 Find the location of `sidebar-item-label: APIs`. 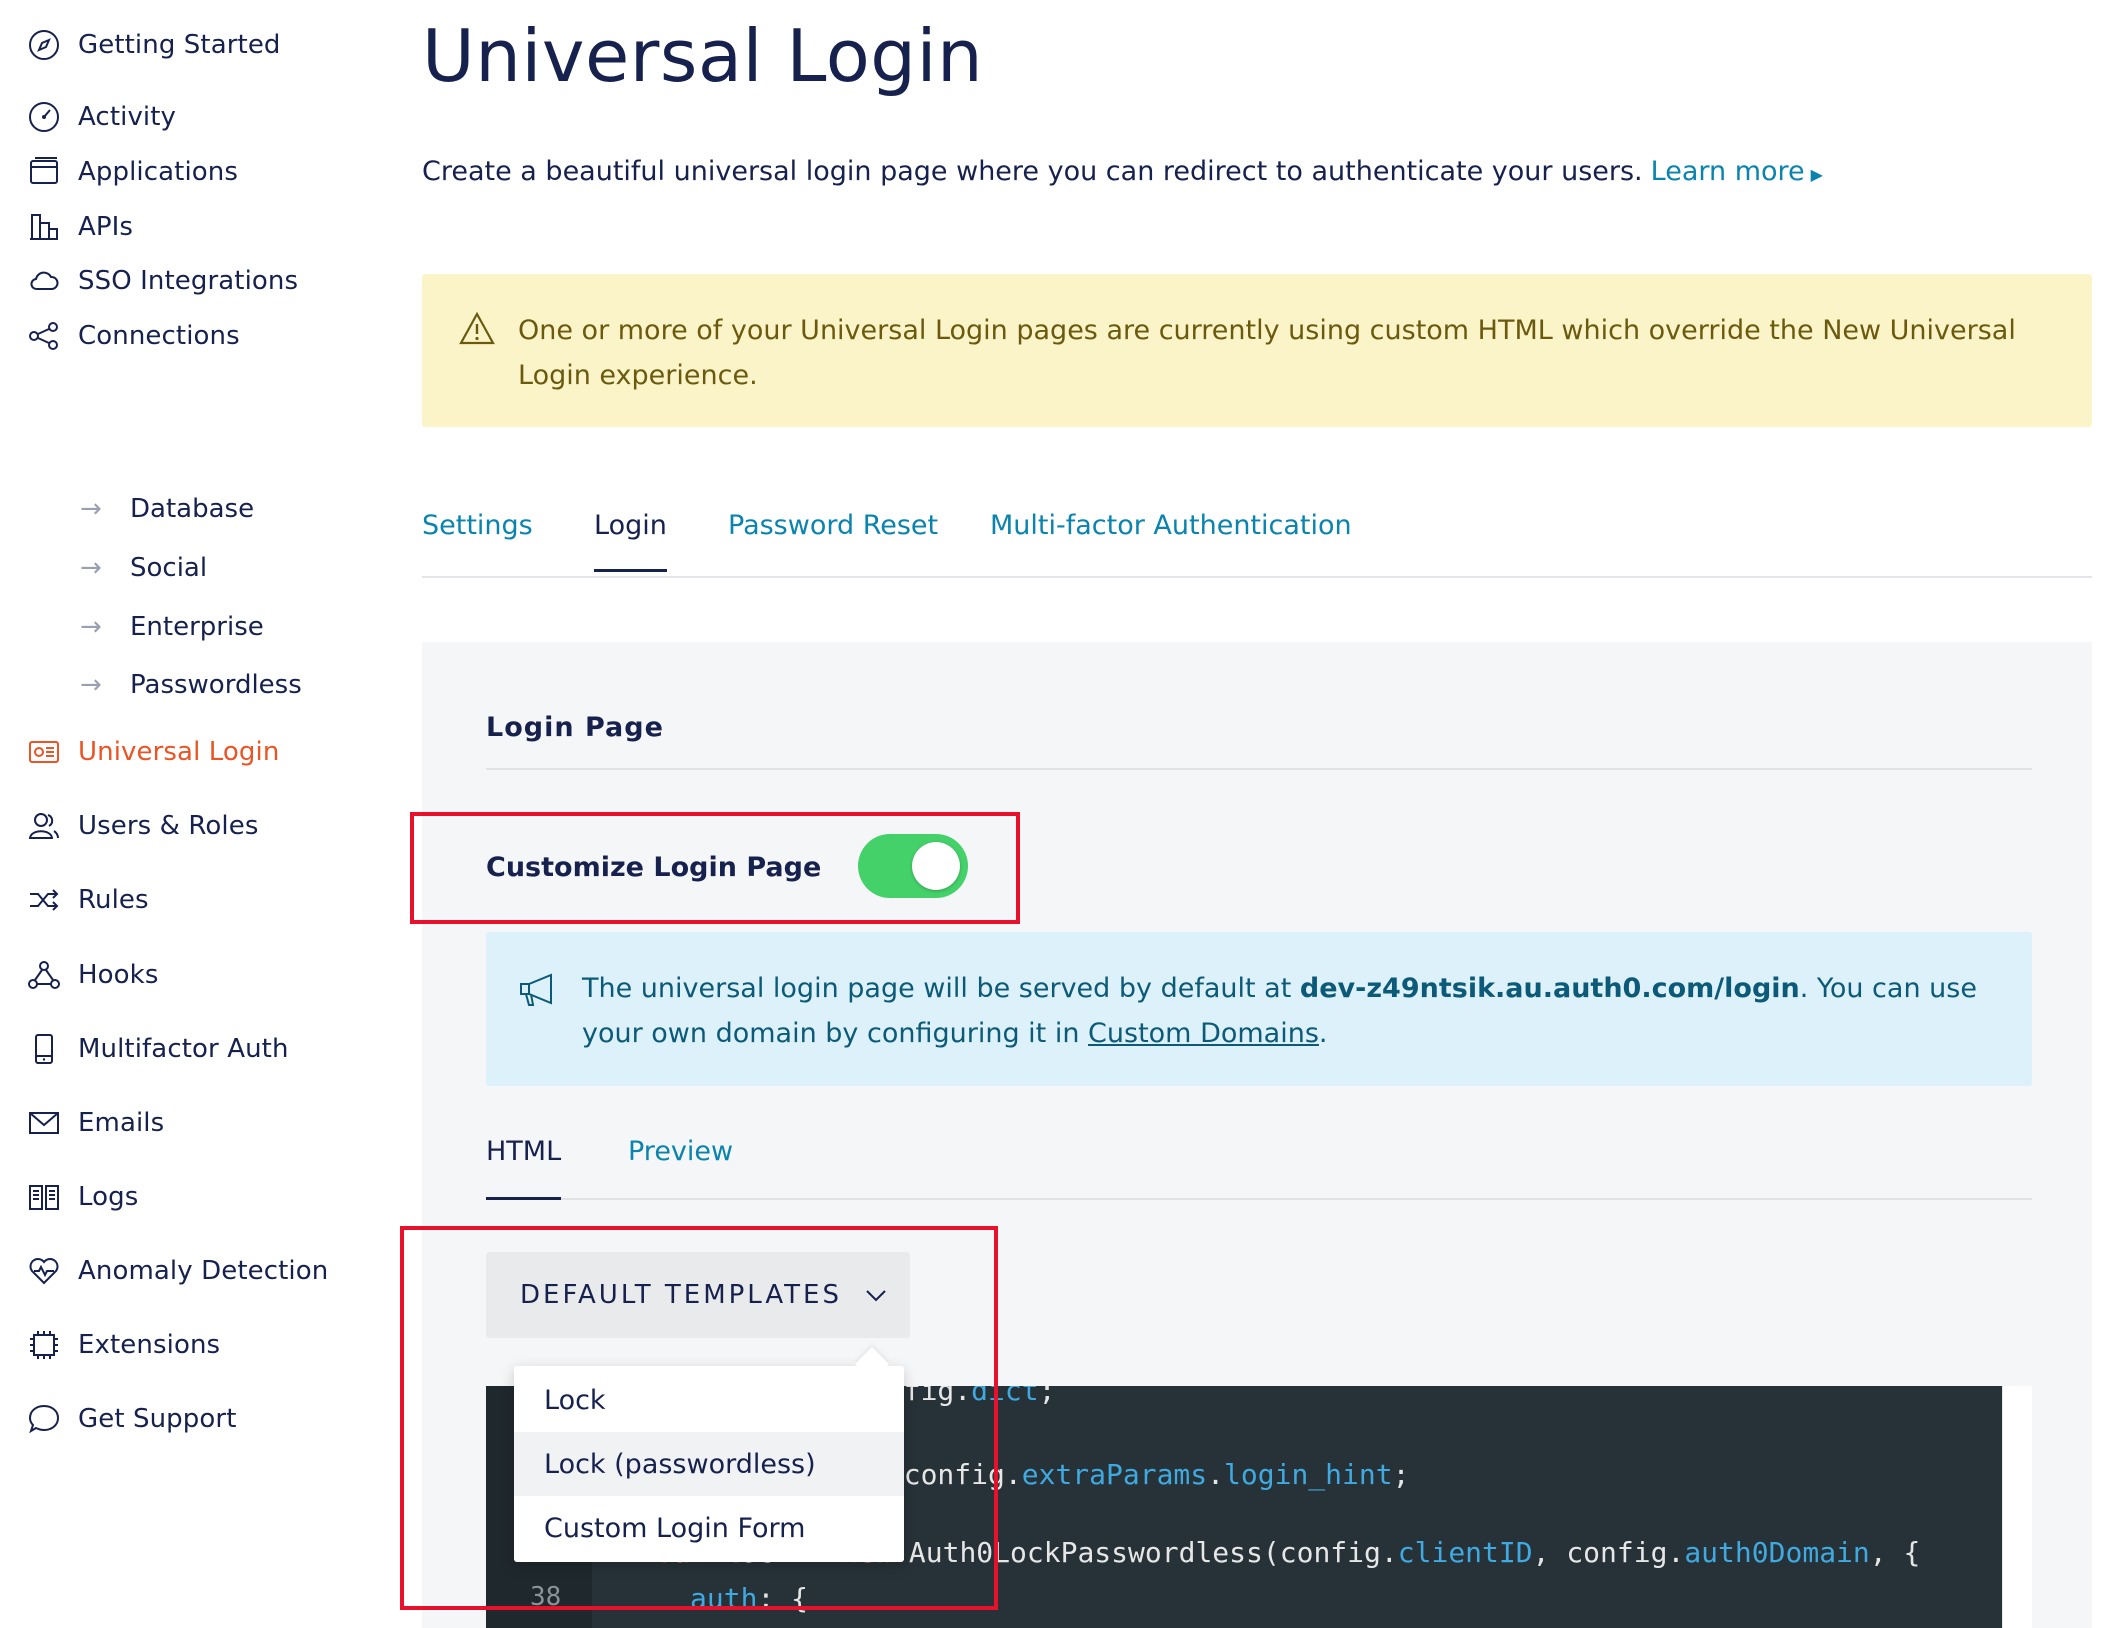

sidebar-item-label: APIs is located at coordinates (106, 227).